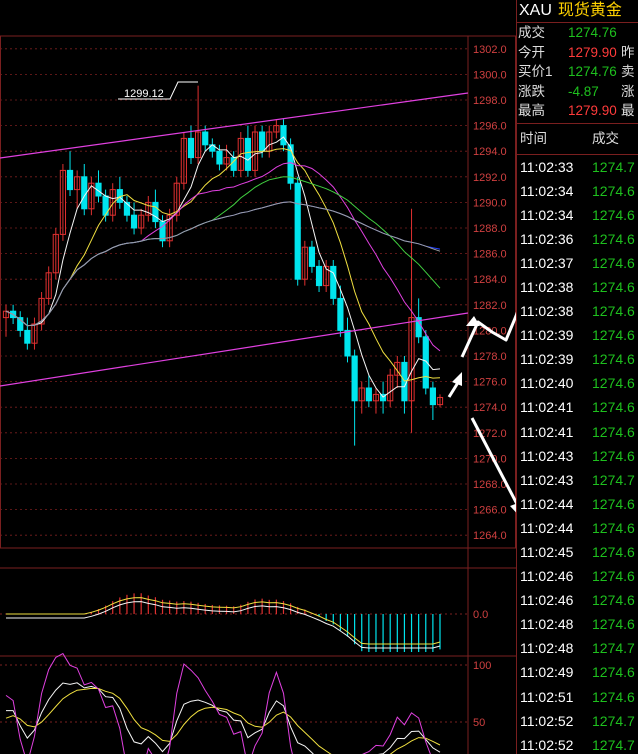 This screenshot has height=754, width=638. I want to click on tick-row: 11:02:38 1274.6, so click(577, 287).